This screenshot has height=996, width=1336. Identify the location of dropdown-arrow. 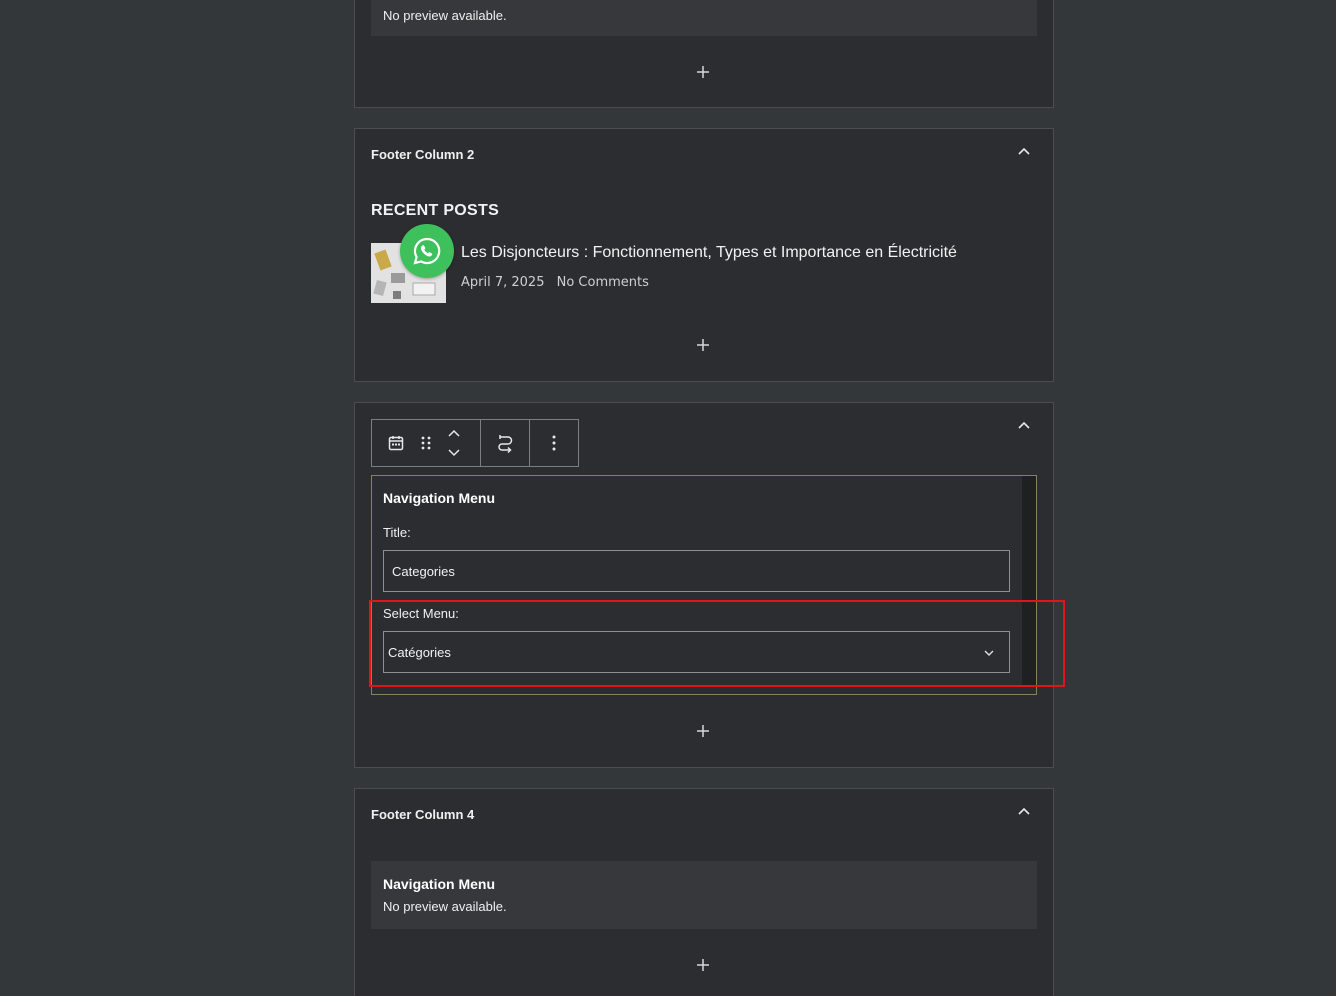
(989, 653).